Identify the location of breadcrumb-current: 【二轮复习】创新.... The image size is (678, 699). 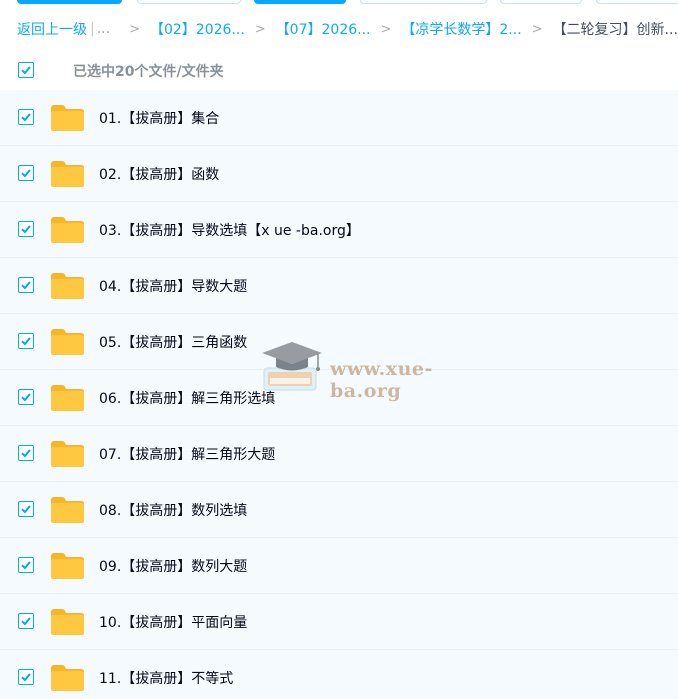
(615, 30).